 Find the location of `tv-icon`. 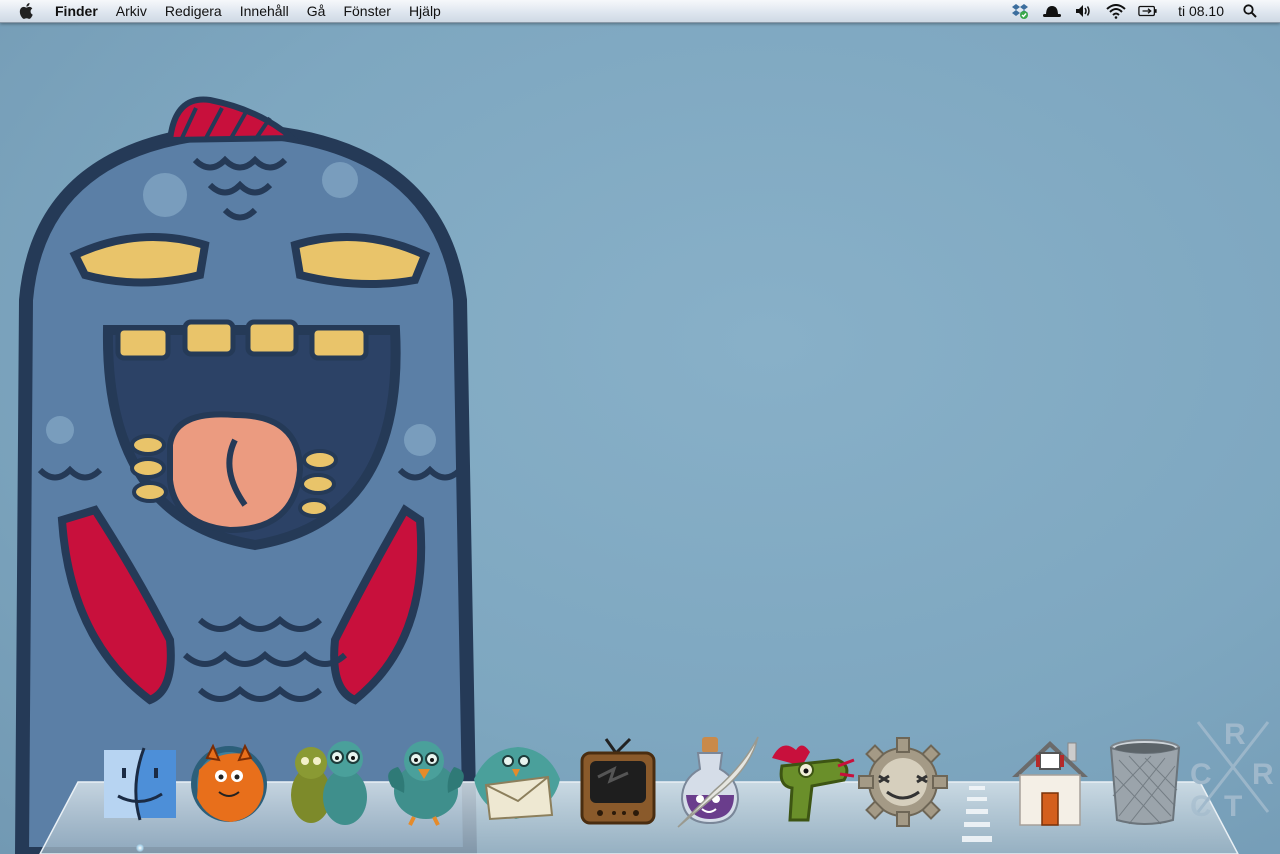

tv-icon is located at coordinates (618, 781).